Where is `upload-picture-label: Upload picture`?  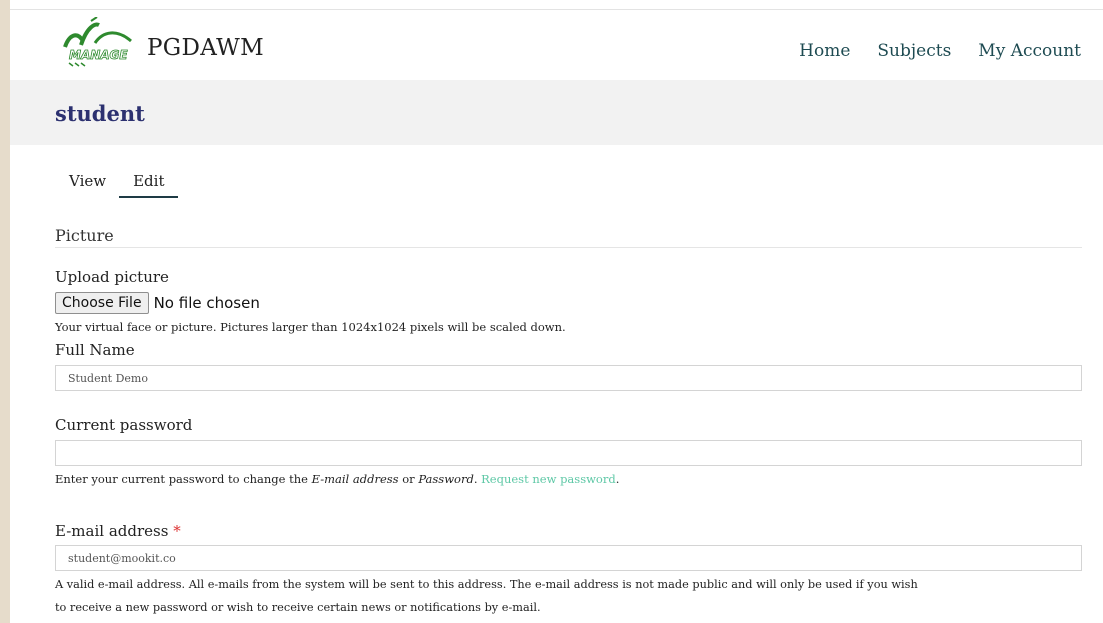 upload-picture-label: Upload picture is located at coordinates (112, 277).